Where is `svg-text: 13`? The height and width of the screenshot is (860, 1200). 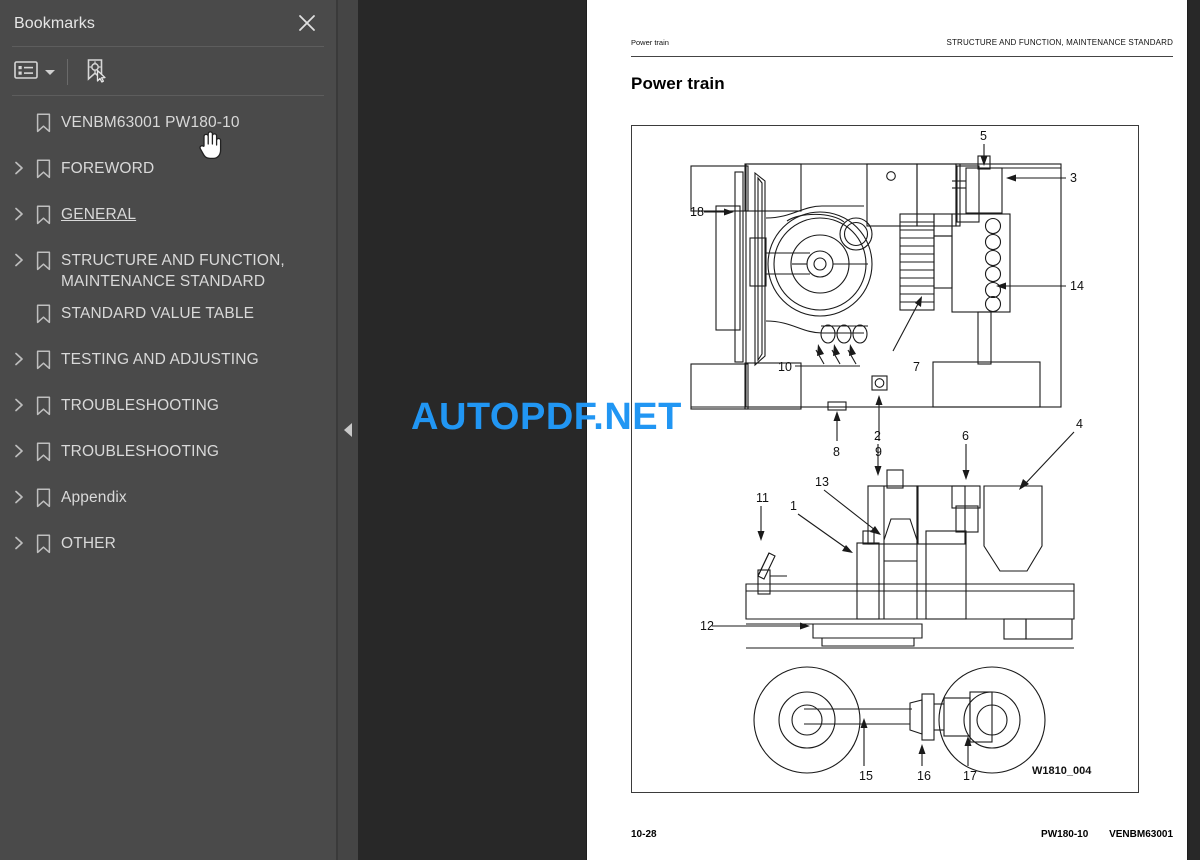
svg-text: 13 is located at coordinates (822, 482).